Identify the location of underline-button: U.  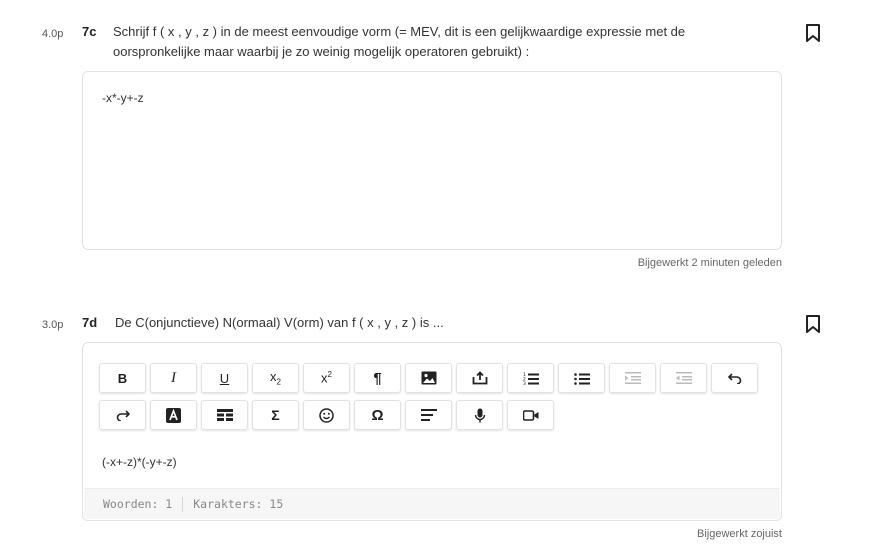
(224, 378).